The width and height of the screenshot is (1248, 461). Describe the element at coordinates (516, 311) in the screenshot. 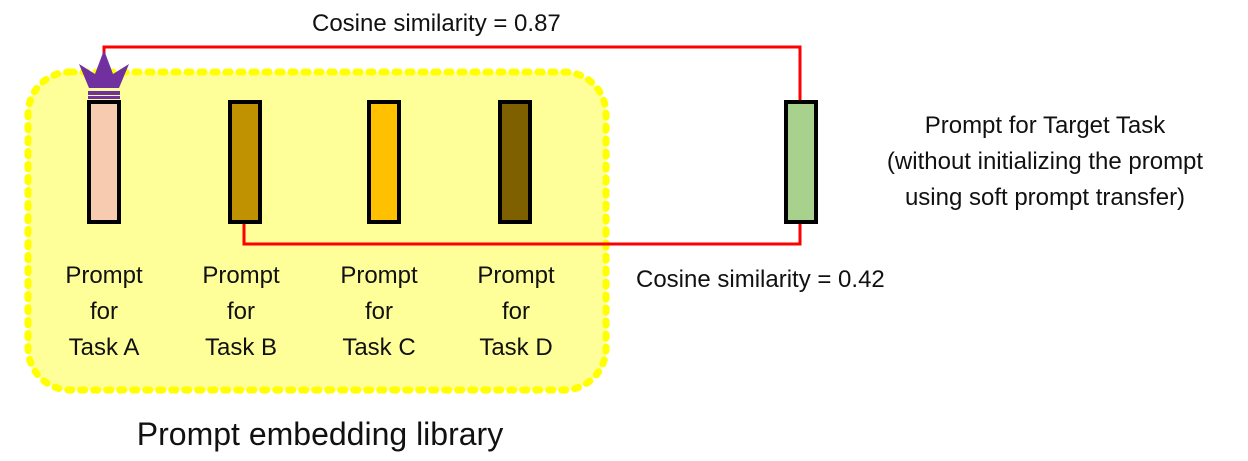

I see `prompt-label-task-d: Prompt for Task D` at that location.